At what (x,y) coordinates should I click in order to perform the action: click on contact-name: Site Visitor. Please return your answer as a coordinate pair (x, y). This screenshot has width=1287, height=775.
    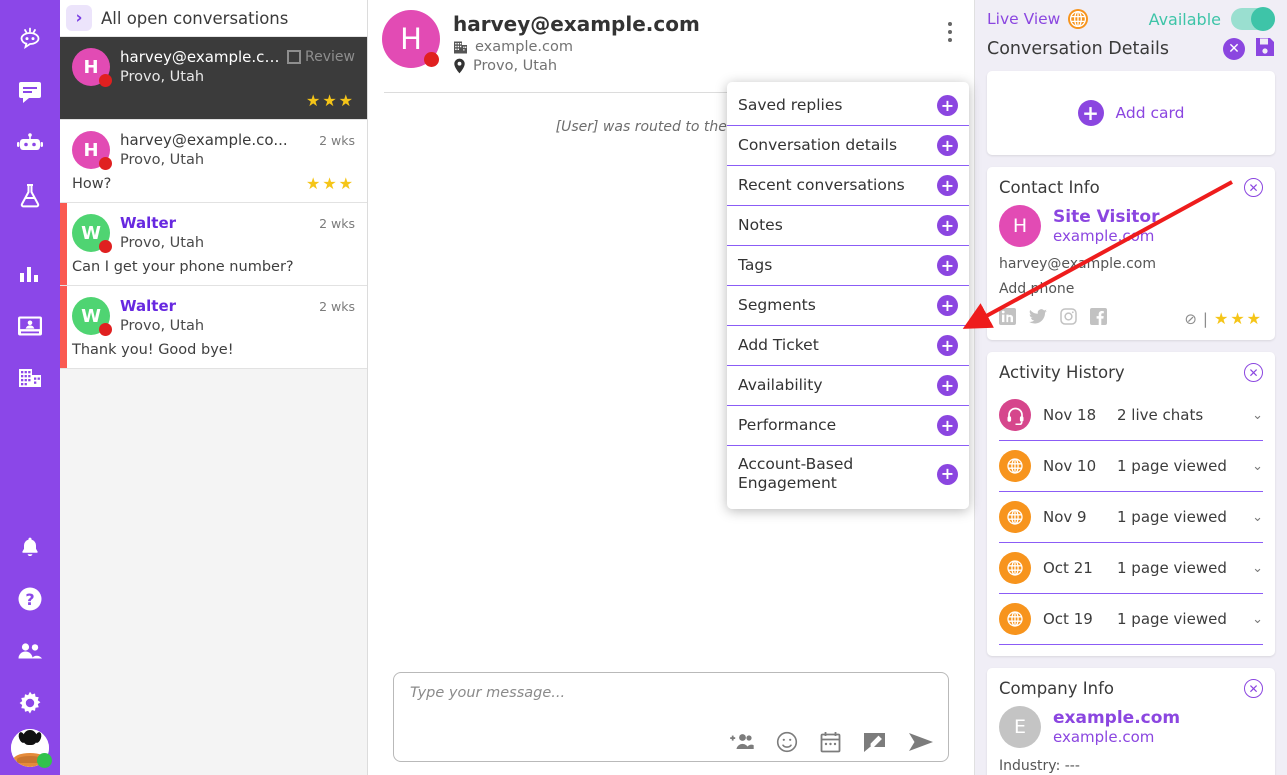
    Looking at the image, I should click on (1106, 217).